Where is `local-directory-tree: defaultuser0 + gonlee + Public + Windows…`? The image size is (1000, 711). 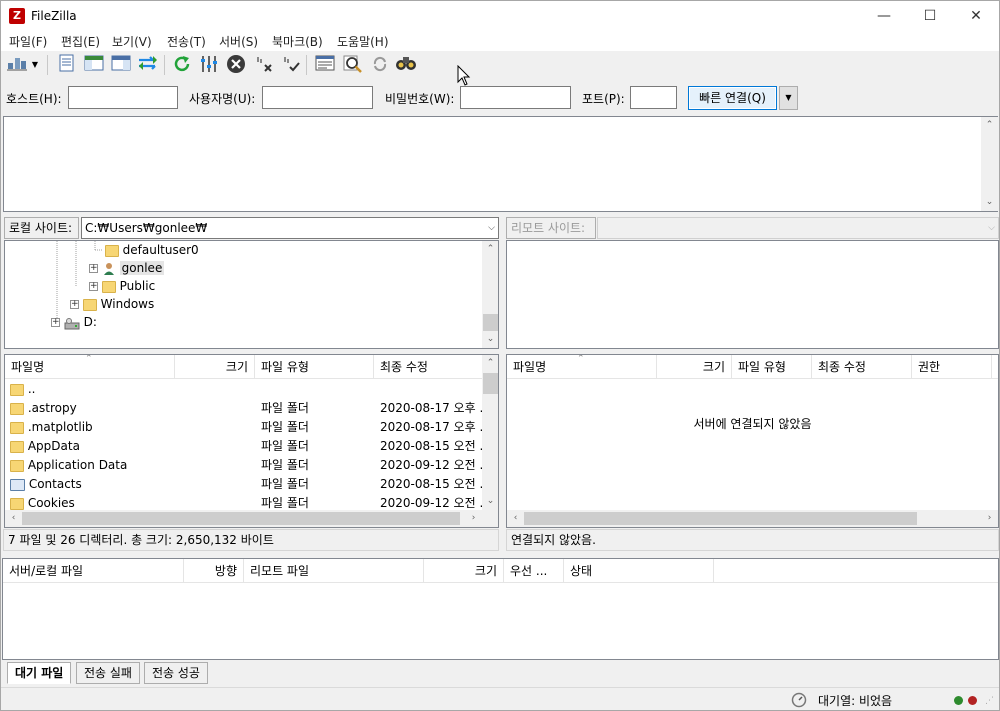
local-directory-tree: defaultuser0 + gonlee + Public + Windows… is located at coordinates (251, 294).